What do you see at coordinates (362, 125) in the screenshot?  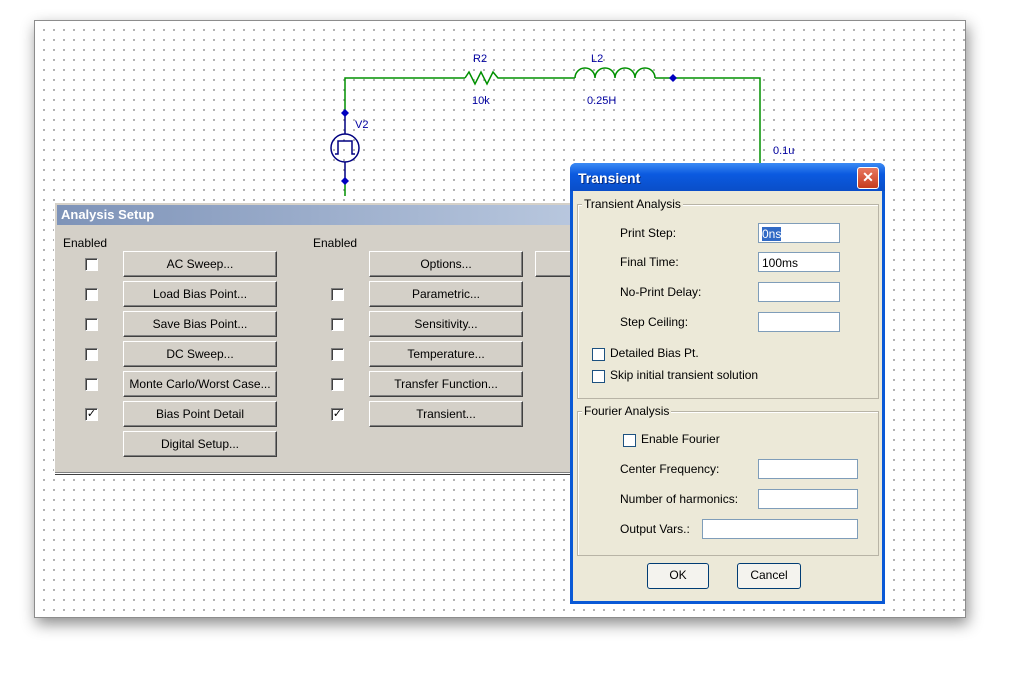 I see `v2-name-label: V2` at bounding box center [362, 125].